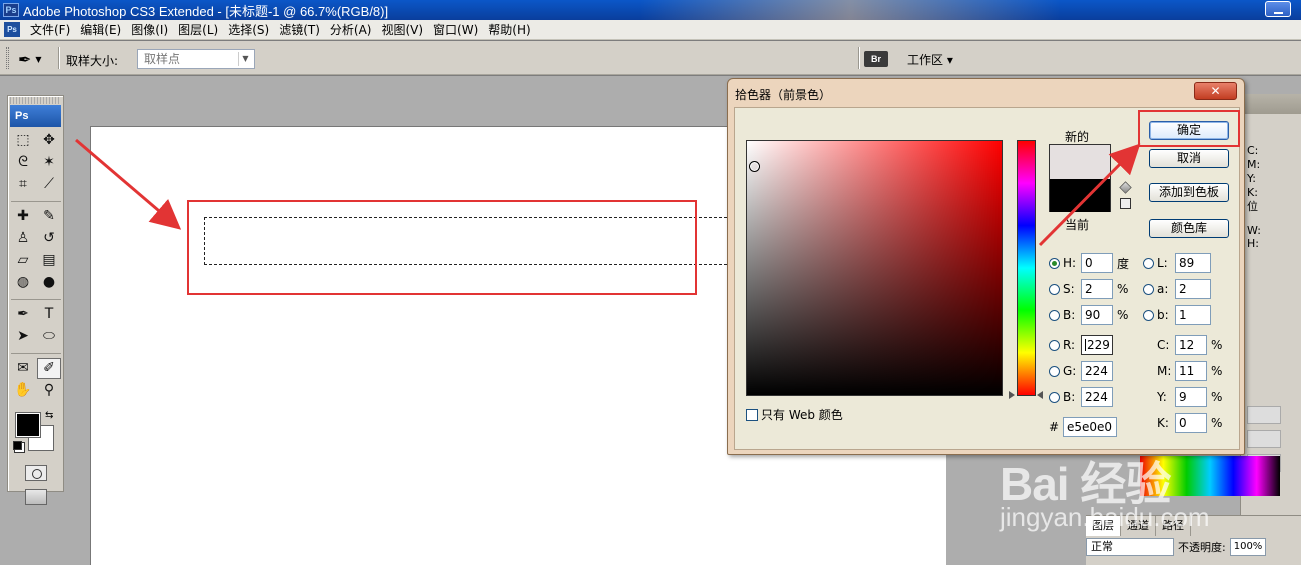 Image resolution: width=1301 pixels, height=565 pixels. Describe the element at coordinates (1097, 263) in the screenshot. I see `hue-input: 0` at that location.